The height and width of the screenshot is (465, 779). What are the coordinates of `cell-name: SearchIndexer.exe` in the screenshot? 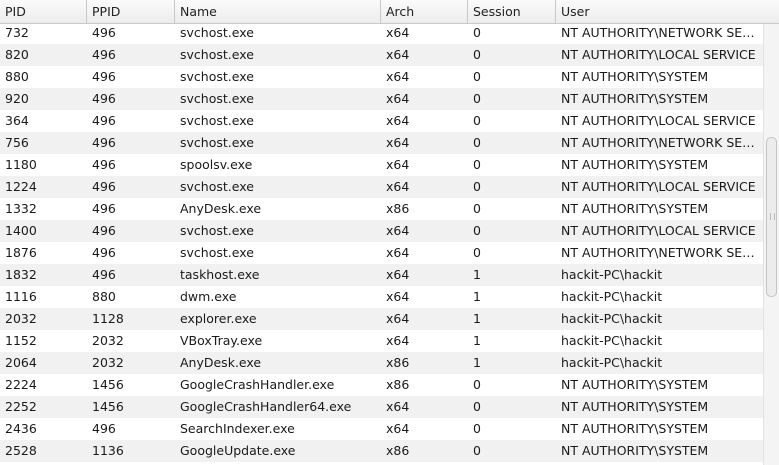 It's located at (237, 428).